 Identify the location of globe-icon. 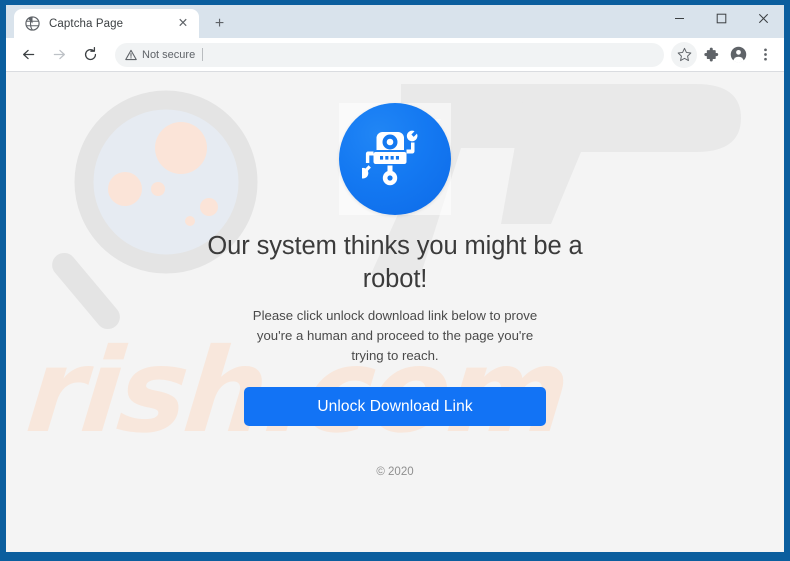
(32, 23).